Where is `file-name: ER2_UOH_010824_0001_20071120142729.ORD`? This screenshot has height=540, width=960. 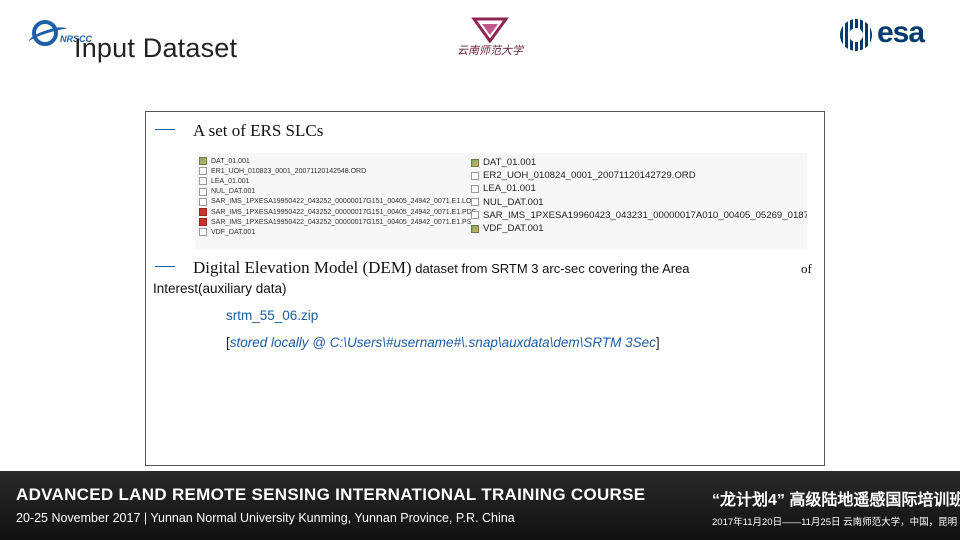
file-name: ER2_UOH_010824_0001_20071120142729.ORD is located at coordinates (589, 176).